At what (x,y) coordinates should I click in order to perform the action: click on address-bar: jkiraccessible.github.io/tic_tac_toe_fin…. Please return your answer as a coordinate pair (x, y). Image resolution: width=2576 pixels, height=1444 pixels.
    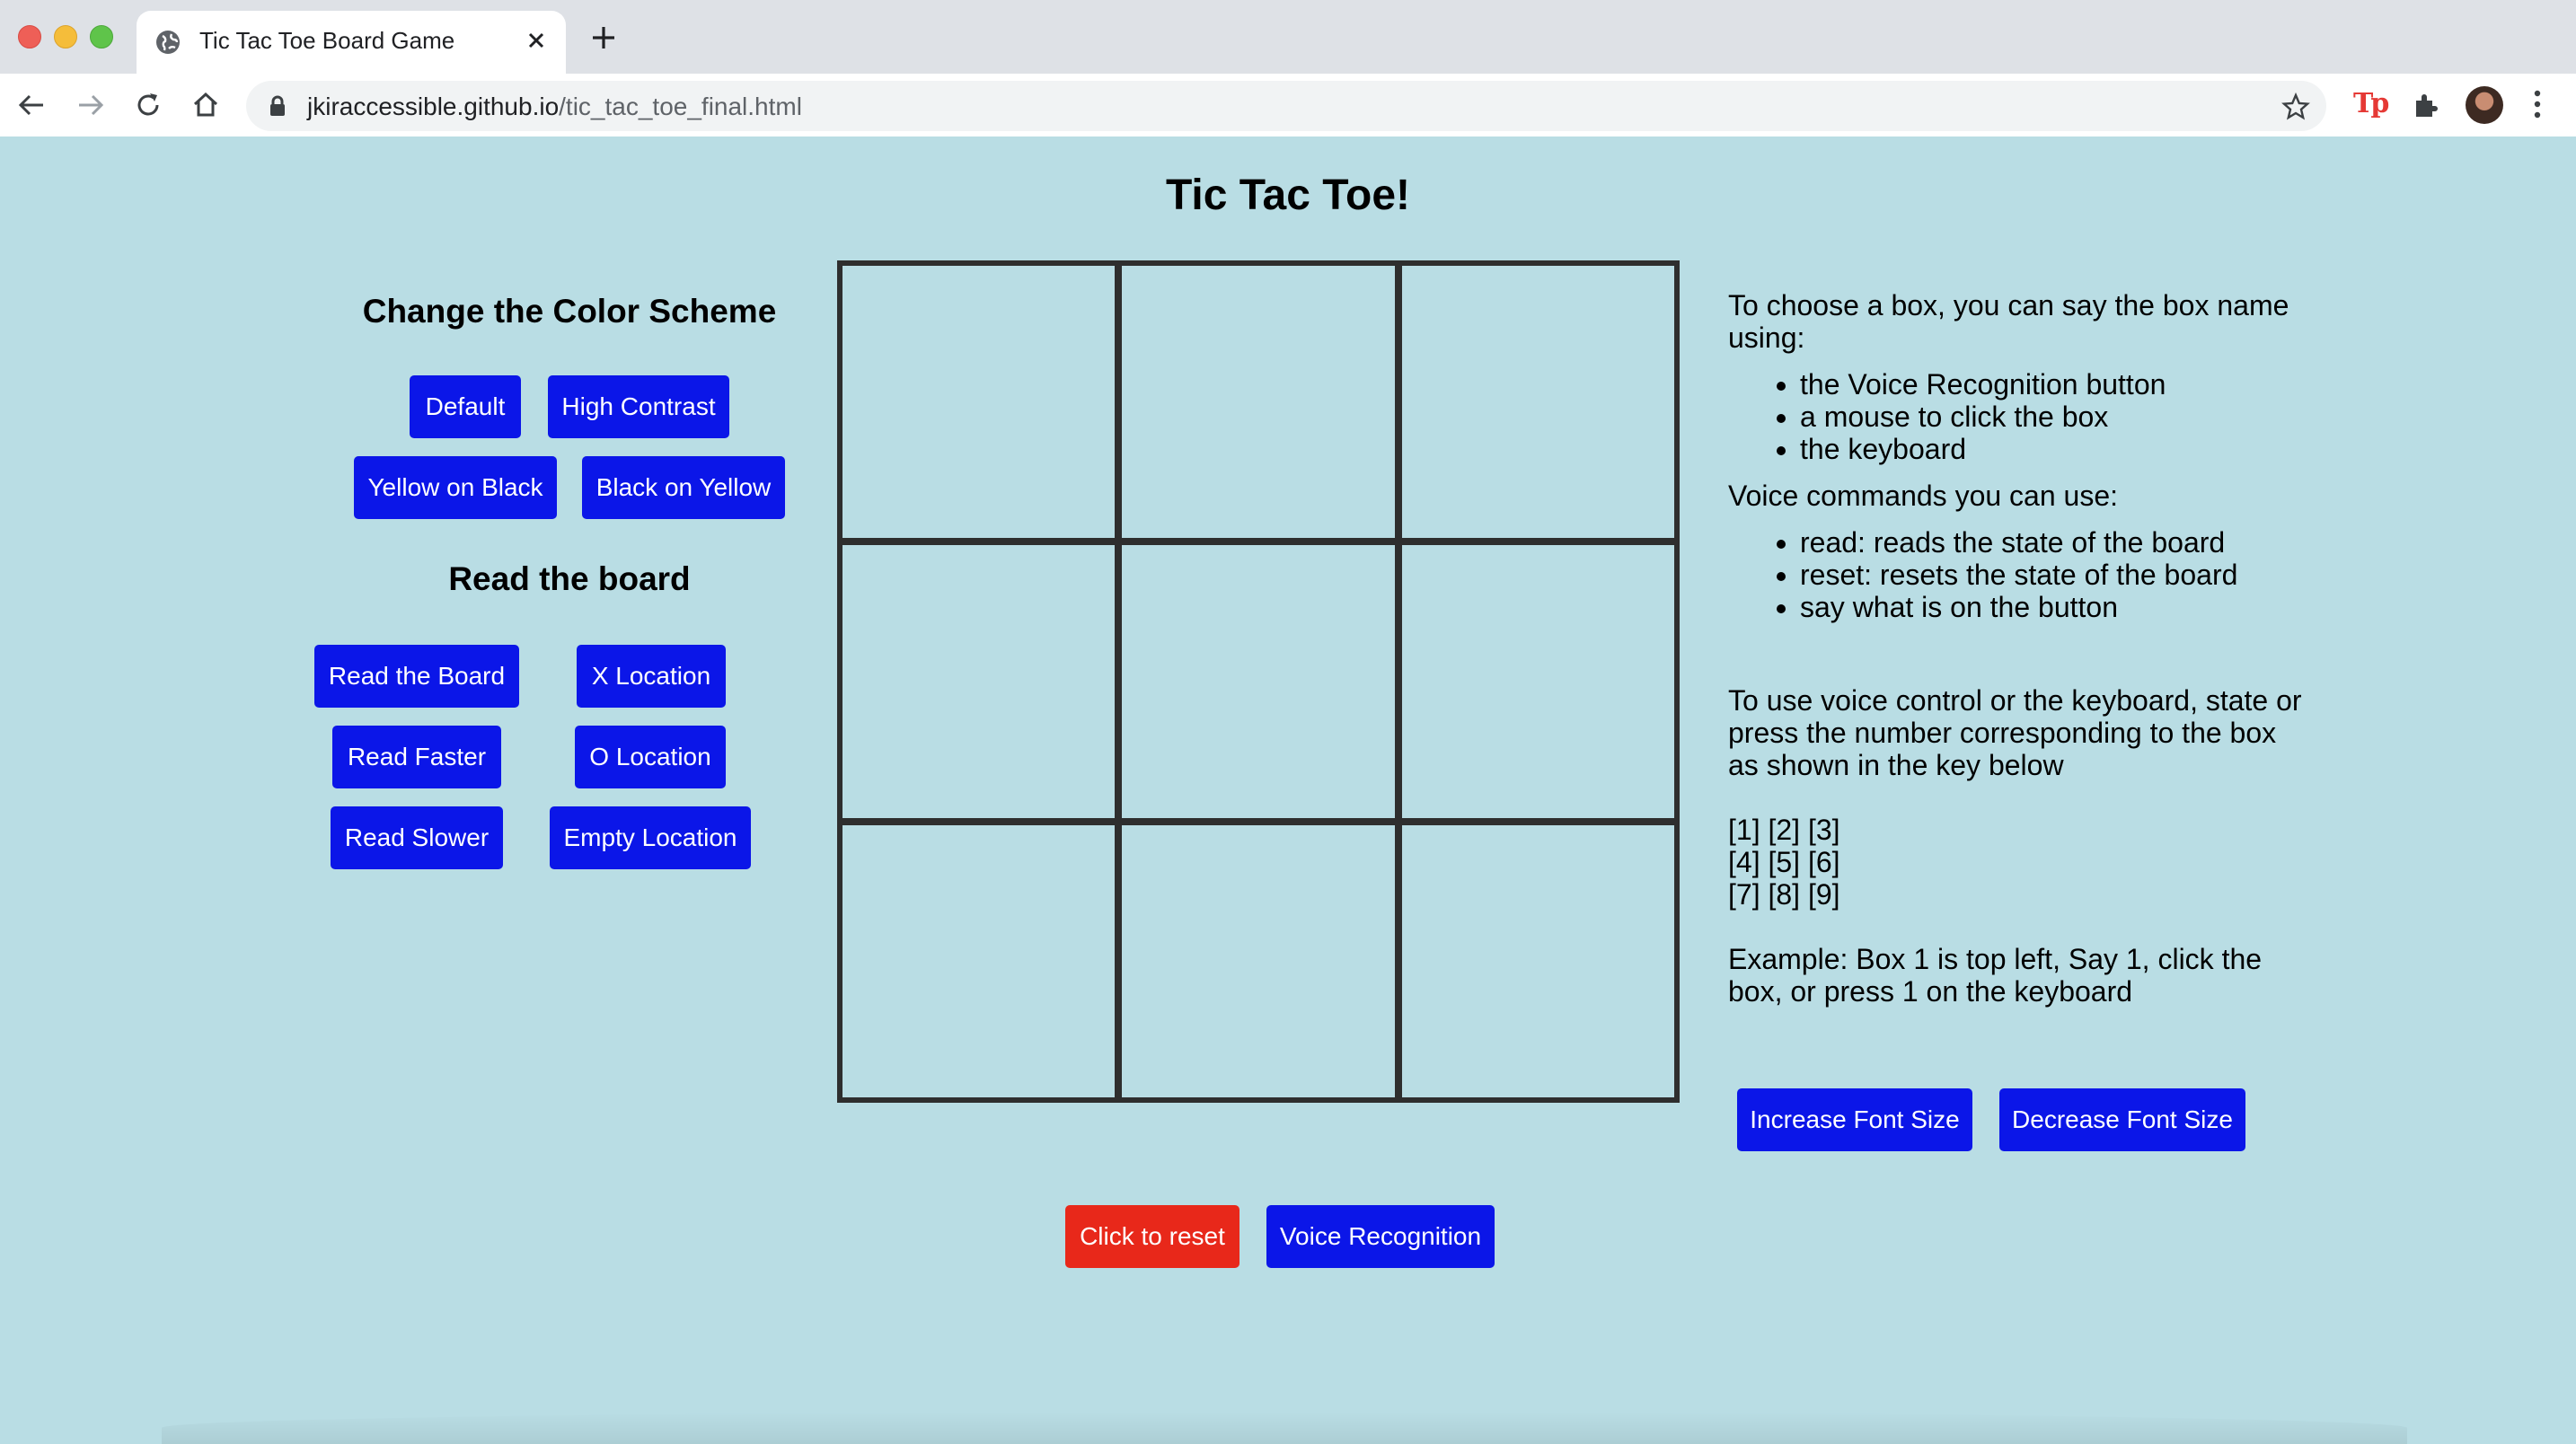
    Looking at the image, I should click on (1286, 106).